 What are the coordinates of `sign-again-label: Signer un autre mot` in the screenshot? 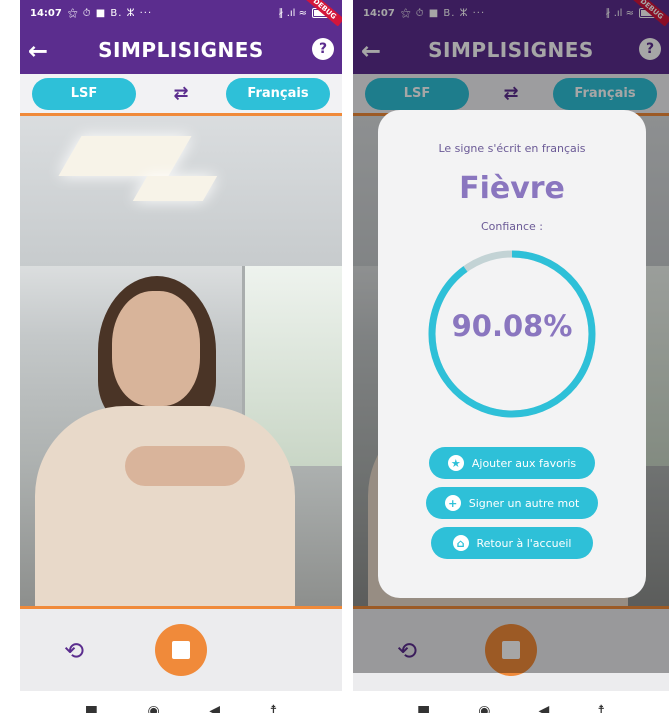 It's located at (524, 503).